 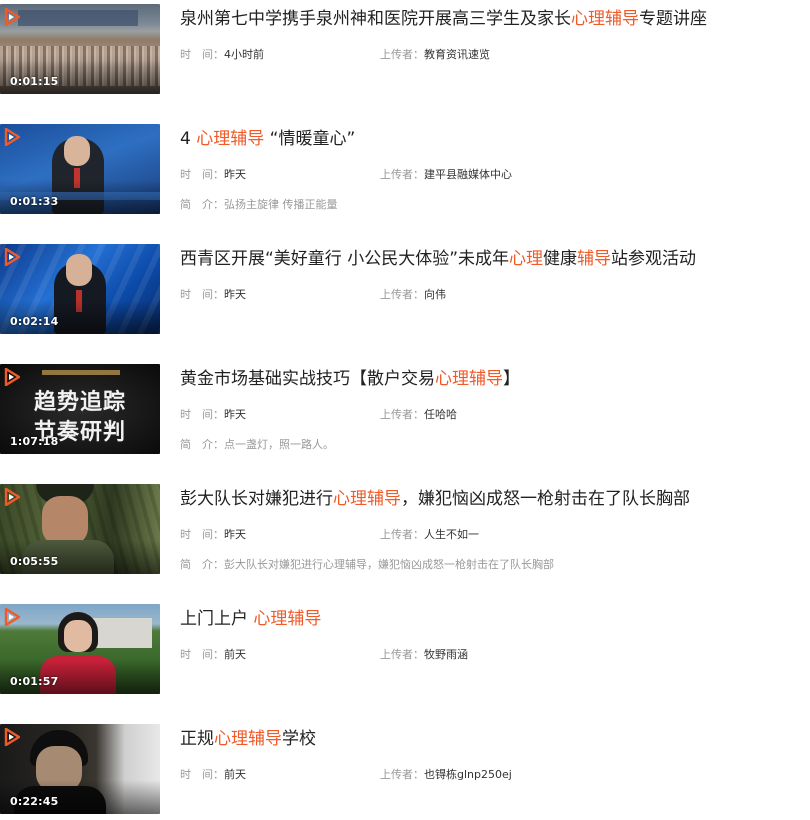 What do you see at coordinates (435, 499) in the screenshot?
I see `video-title: 彭大队长对嫌犯进行心理辅导，嫌犯恼凶成怒一枪射击在了队长胸部` at bounding box center [435, 499].